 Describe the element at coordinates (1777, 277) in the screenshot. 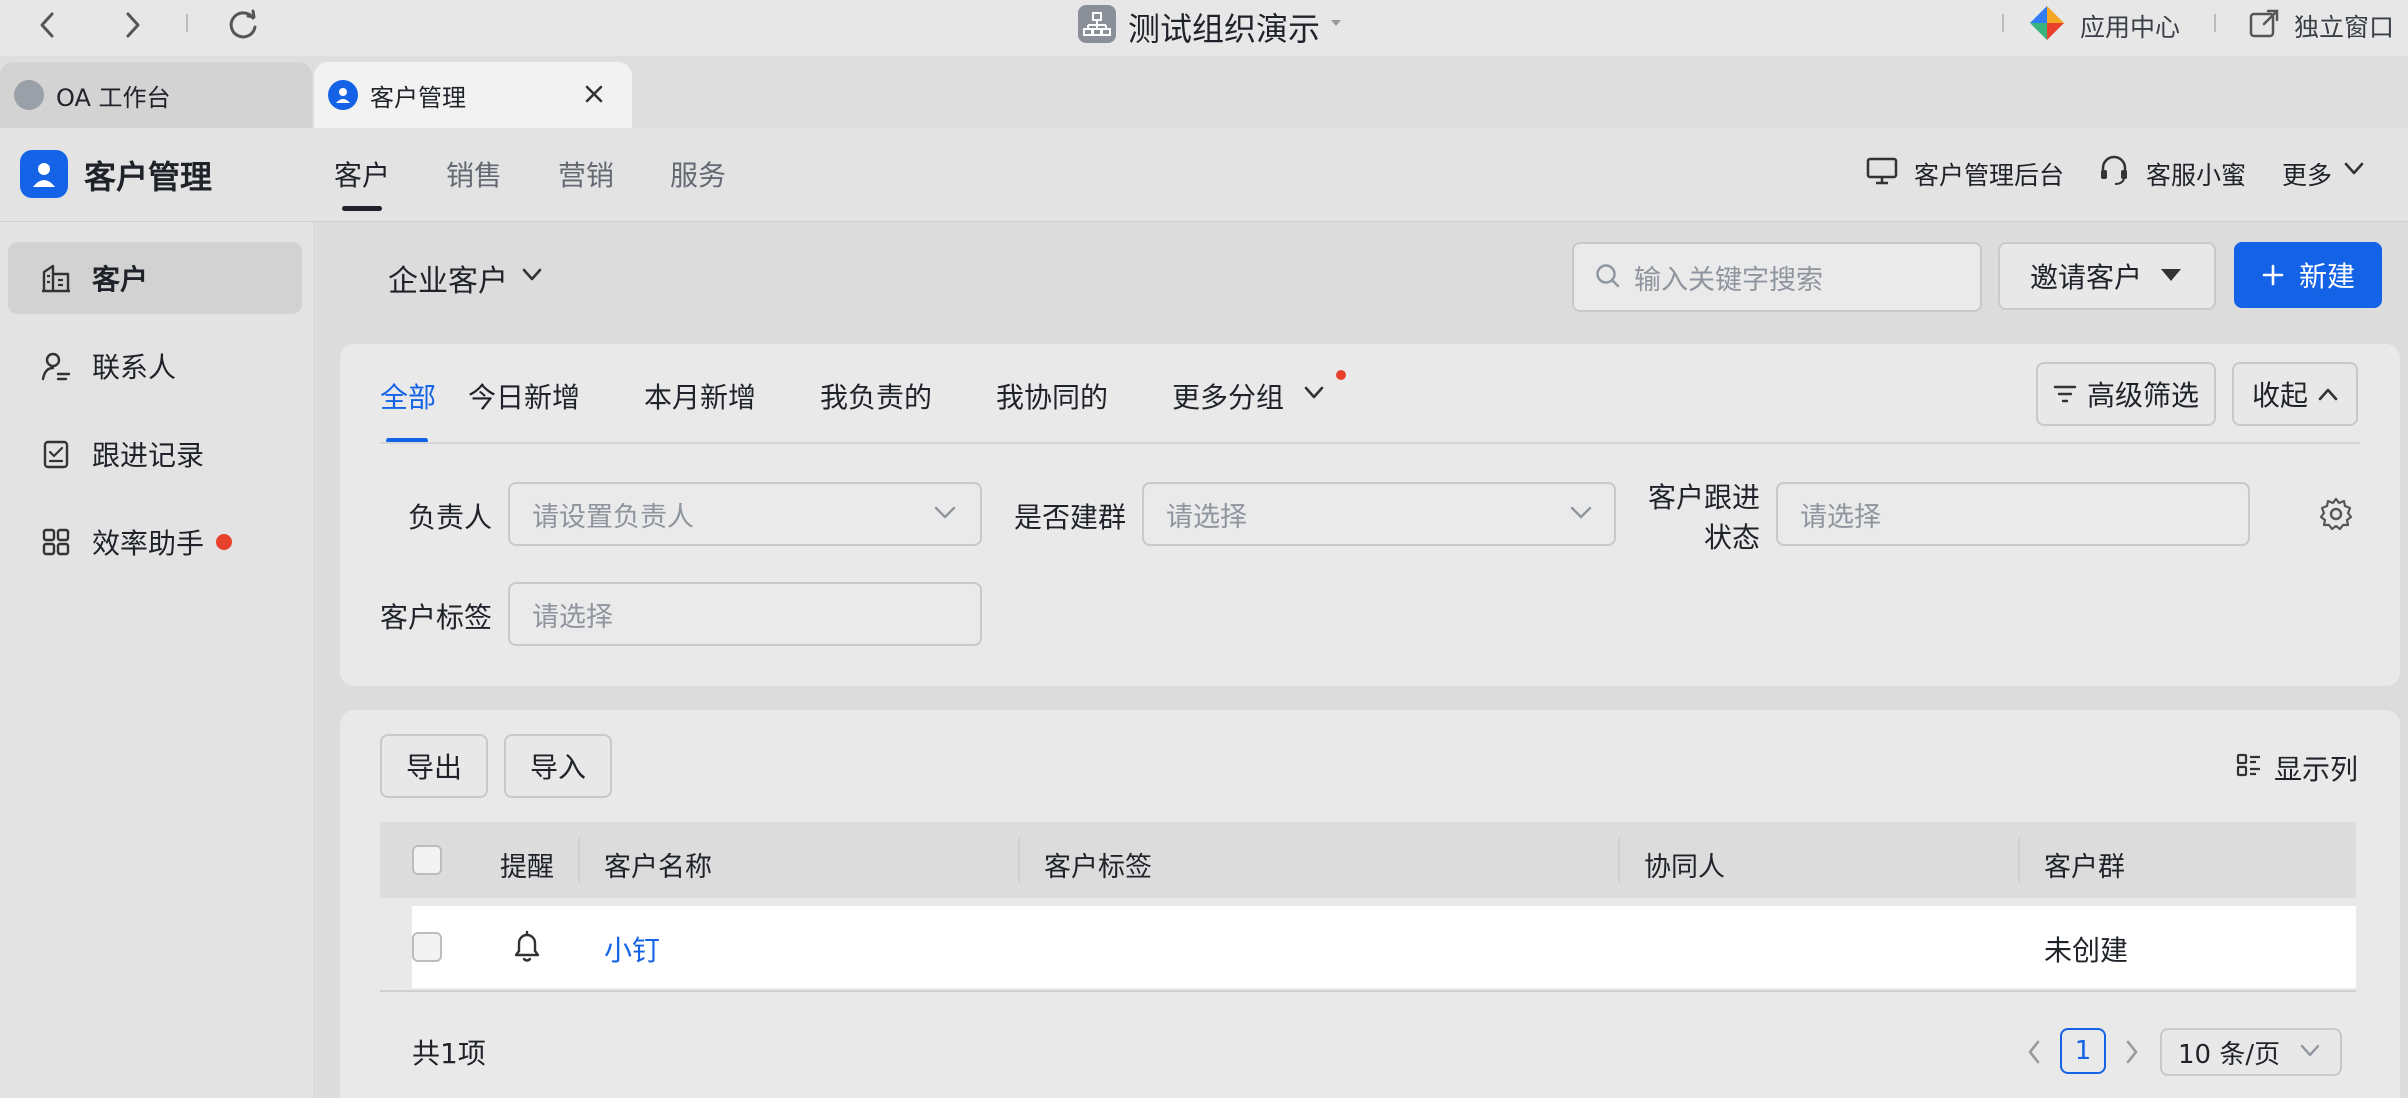

I see `search-input: 输入关键字搜索` at that location.